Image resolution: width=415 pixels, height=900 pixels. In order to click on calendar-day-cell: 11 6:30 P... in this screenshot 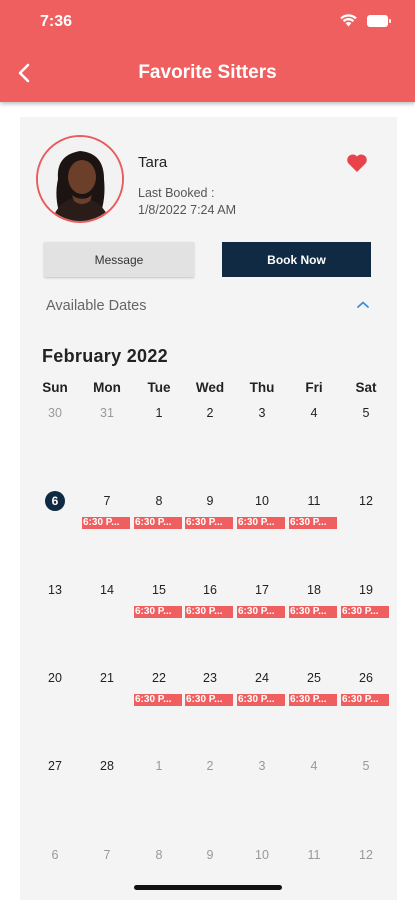, I will do `click(314, 534)`.